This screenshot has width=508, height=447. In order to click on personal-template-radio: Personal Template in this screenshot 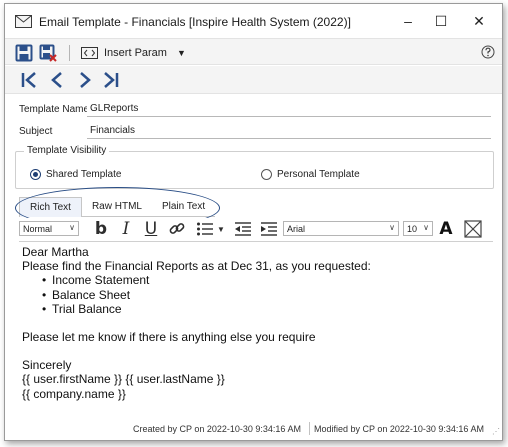, I will do `click(310, 174)`.